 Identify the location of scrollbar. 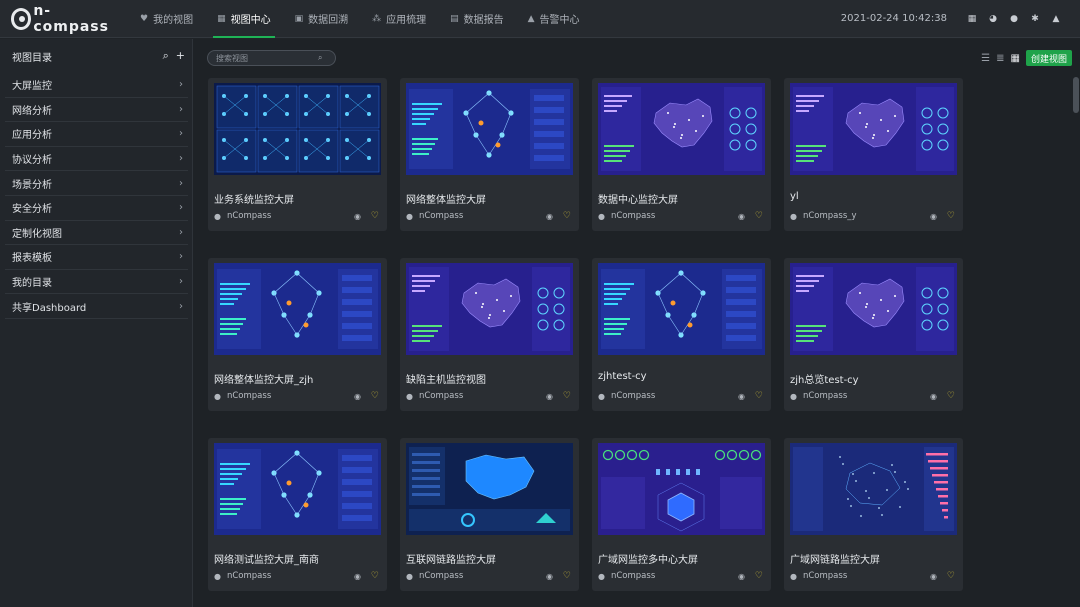
(1076, 323).